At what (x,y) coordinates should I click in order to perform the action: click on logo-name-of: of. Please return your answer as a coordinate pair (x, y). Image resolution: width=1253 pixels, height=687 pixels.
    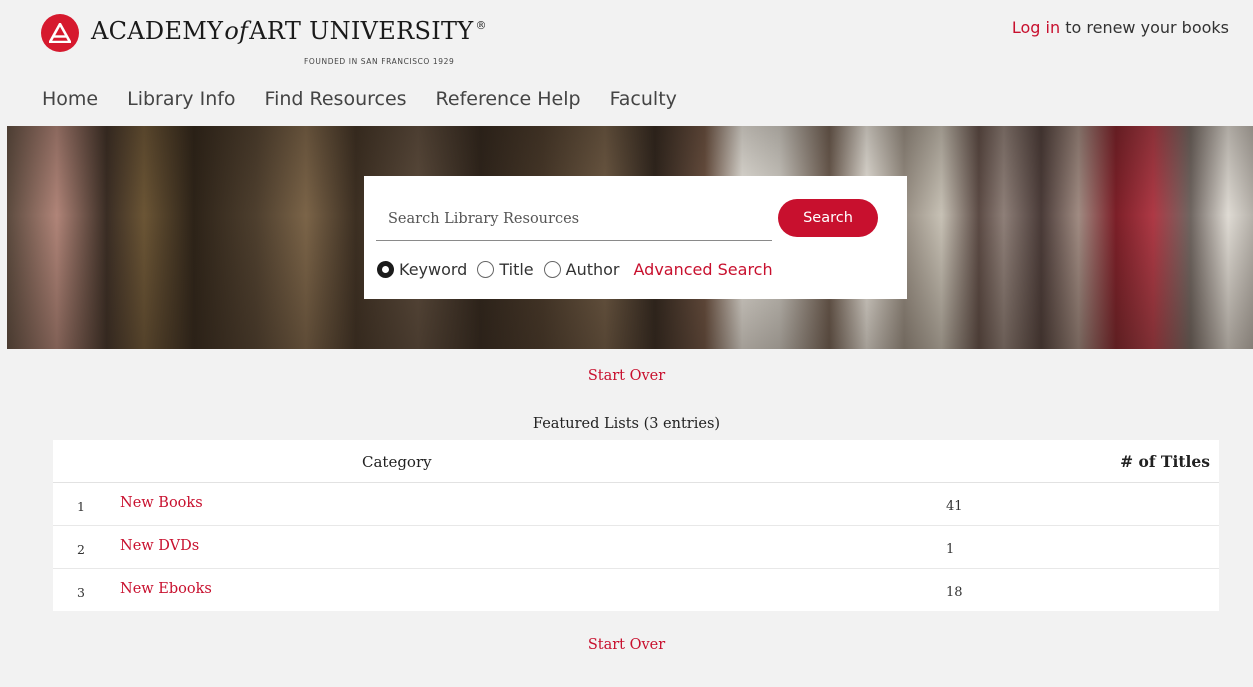
    Looking at the image, I should click on (236, 31).